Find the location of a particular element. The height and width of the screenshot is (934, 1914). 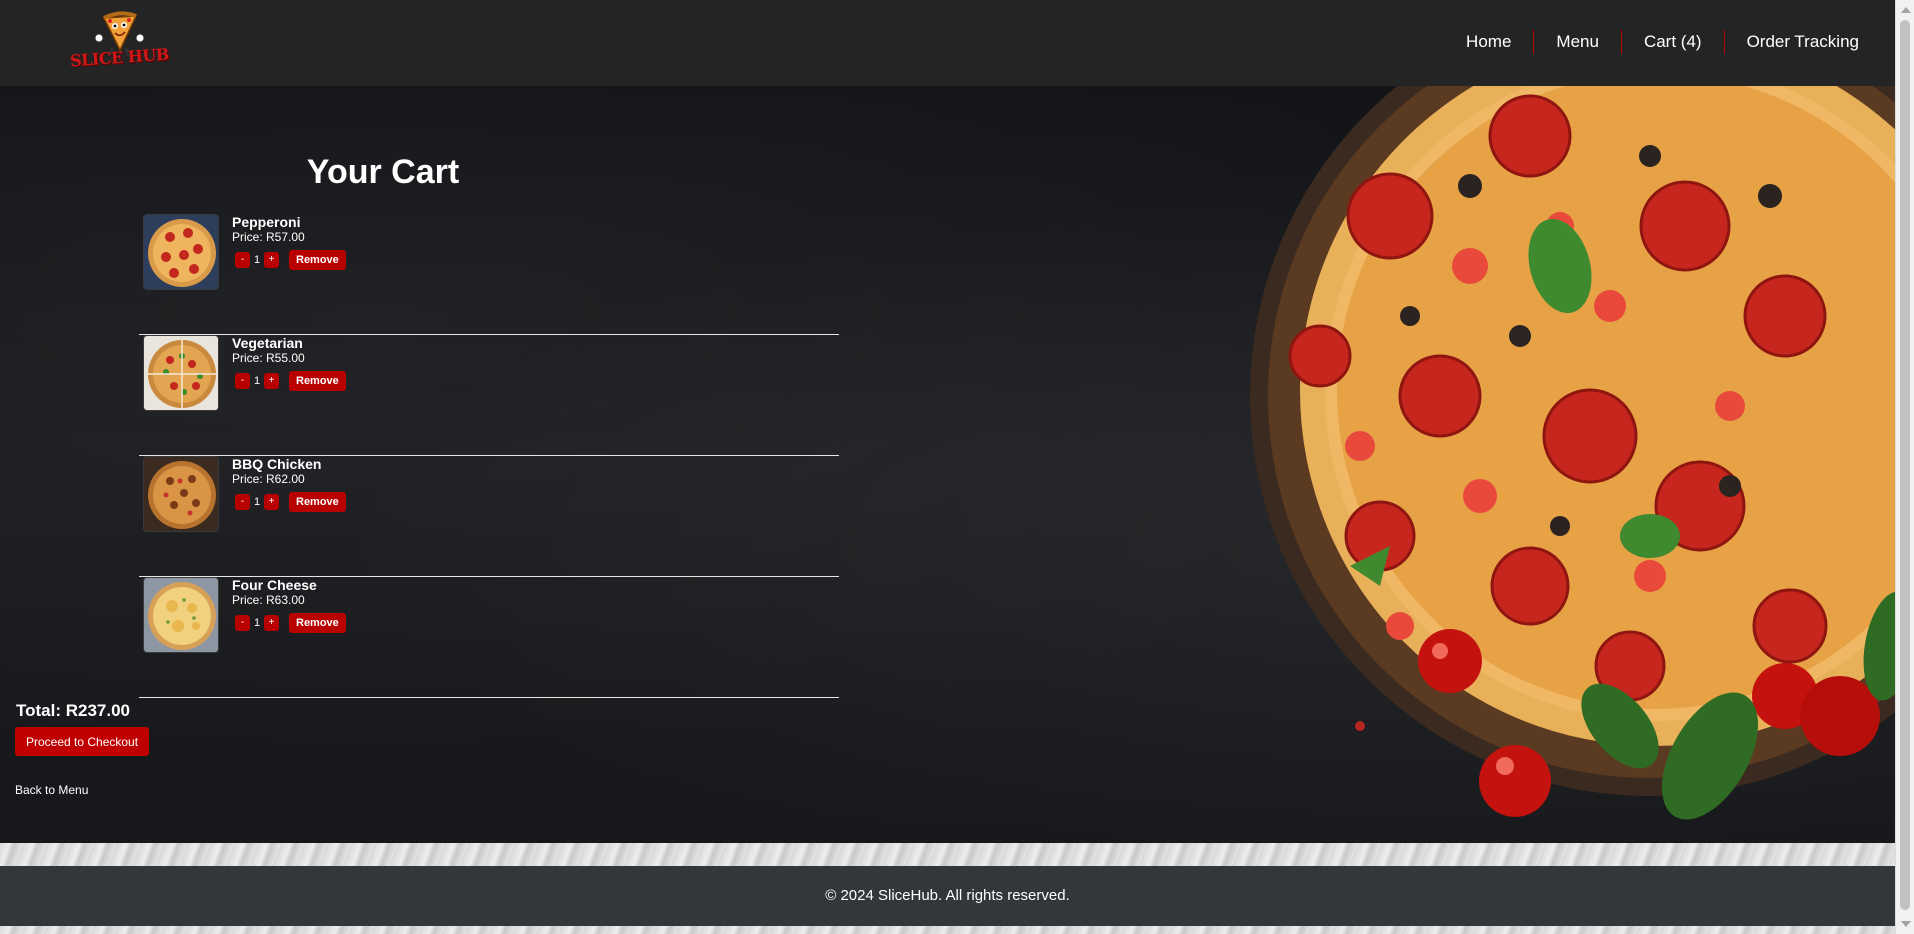

item-price: Price: R55.00 is located at coordinates (268, 358).